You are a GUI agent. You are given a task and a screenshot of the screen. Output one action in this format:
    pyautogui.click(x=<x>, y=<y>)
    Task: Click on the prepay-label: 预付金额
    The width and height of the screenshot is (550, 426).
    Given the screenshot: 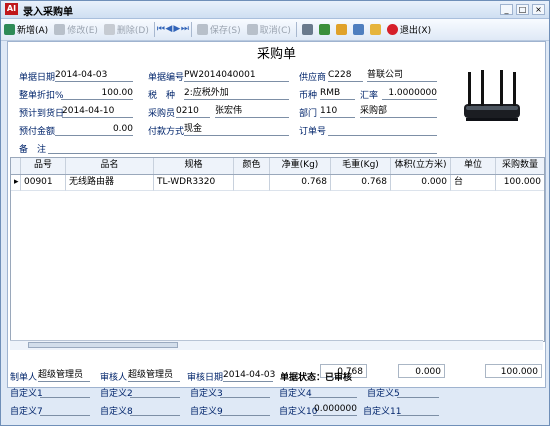 What is the action you would take?
    pyautogui.click(x=37, y=132)
    